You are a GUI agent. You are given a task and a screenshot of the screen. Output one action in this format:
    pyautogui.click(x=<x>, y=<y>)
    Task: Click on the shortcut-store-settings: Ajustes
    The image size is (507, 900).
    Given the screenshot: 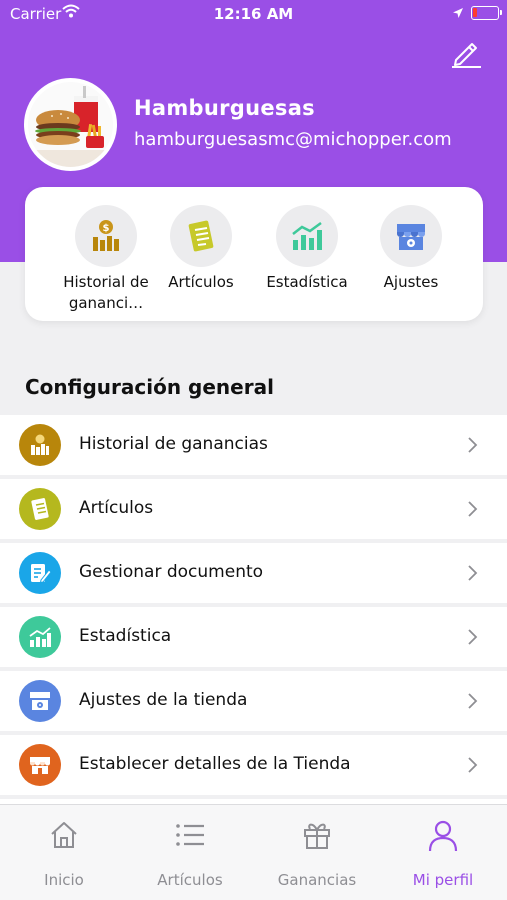 What is the action you would take?
    pyautogui.click(x=411, y=254)
    